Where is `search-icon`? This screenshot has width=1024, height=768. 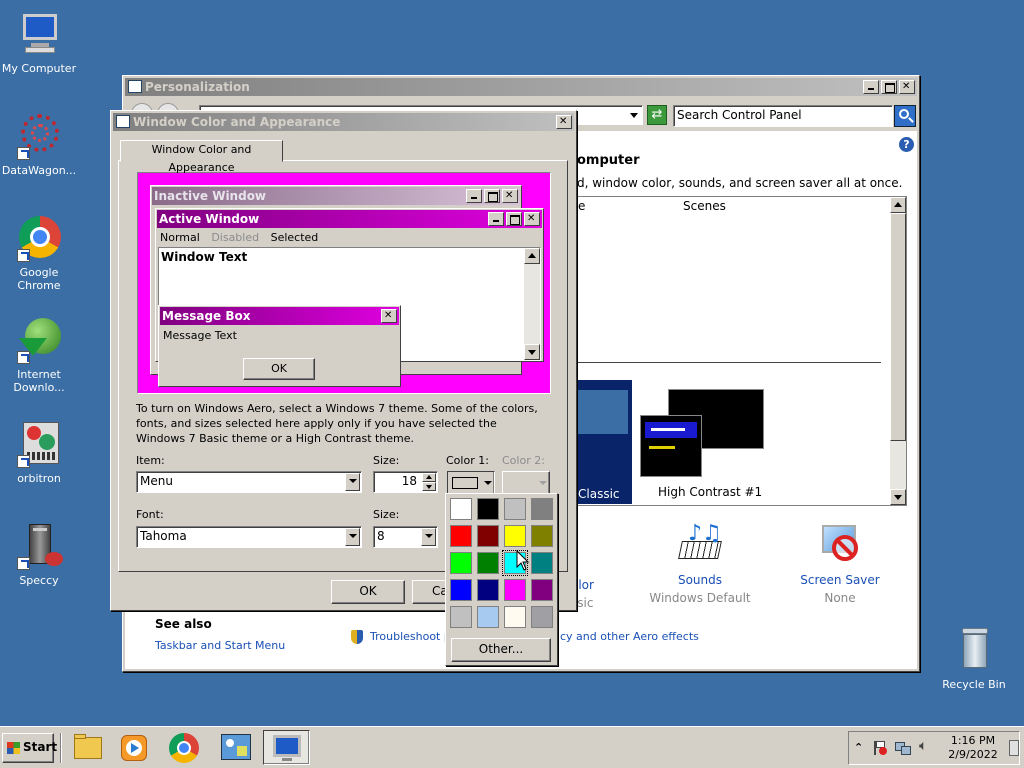
search-icon is located at coordinates (905, 116).